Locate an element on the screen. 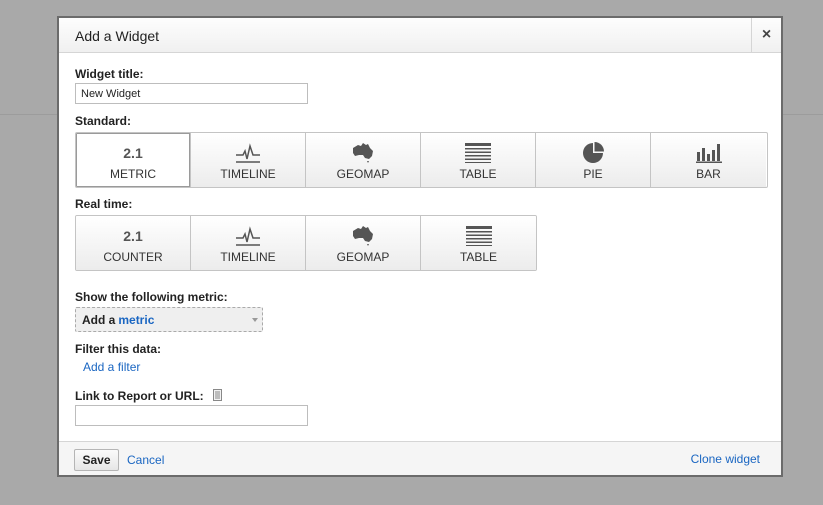  realtime-timeline-button: TIMELINE is located at coordinates (248, 243).